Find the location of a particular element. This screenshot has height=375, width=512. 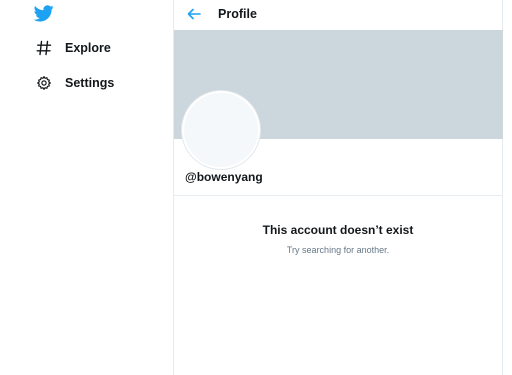

sidebar-item-explore: Explore is located at coordinates (73, 48).